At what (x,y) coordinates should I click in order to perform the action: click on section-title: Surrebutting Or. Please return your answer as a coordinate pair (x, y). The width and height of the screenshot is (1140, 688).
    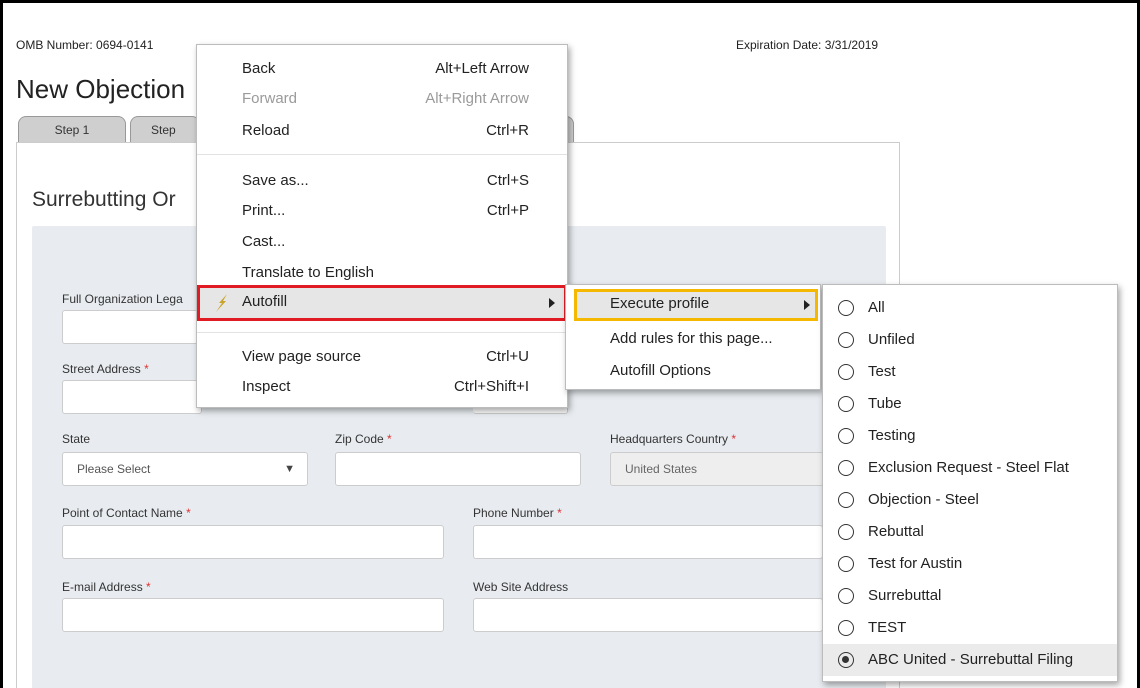
    Looking at the image, I should click on (104, 199).